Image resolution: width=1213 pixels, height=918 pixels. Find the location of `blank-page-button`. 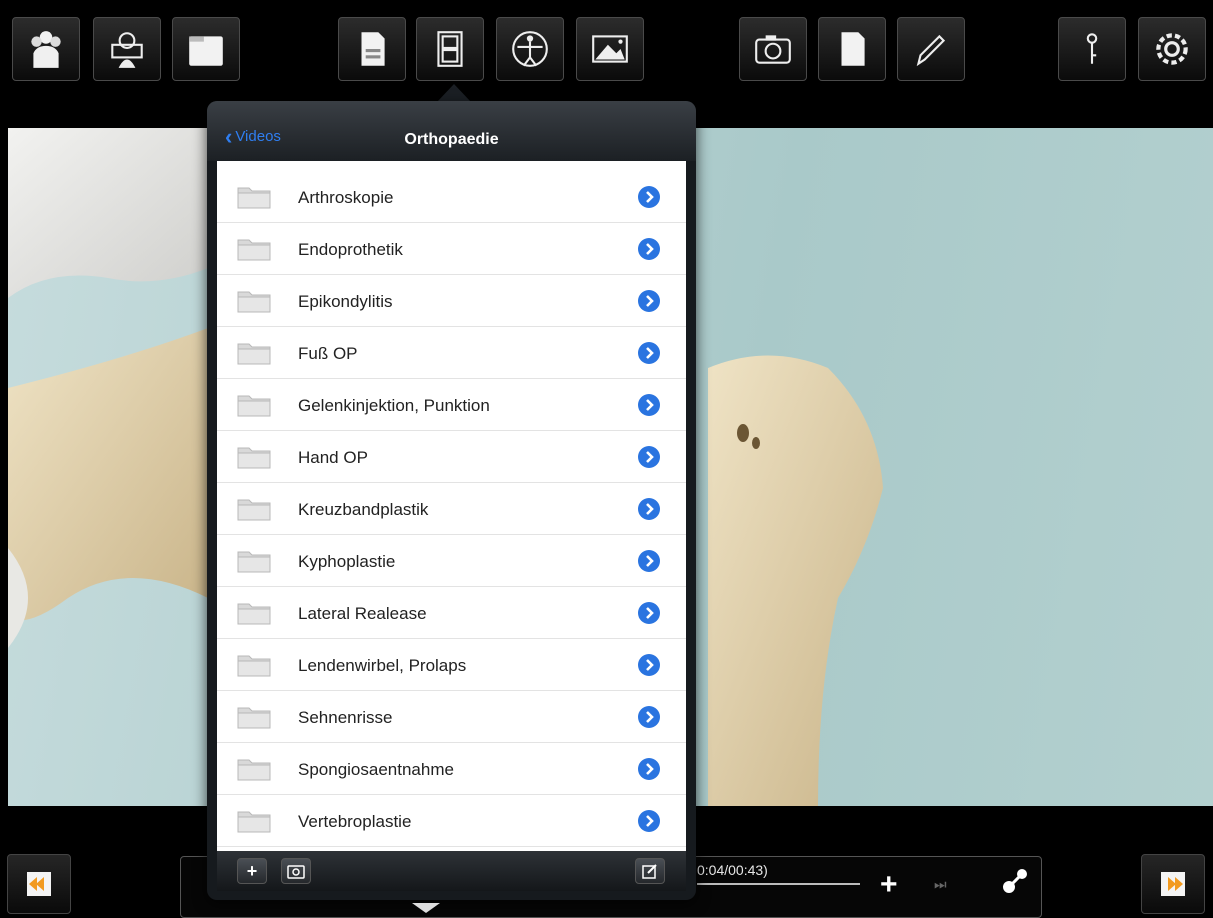

blank-page-button is located at coordinates (852, 49).